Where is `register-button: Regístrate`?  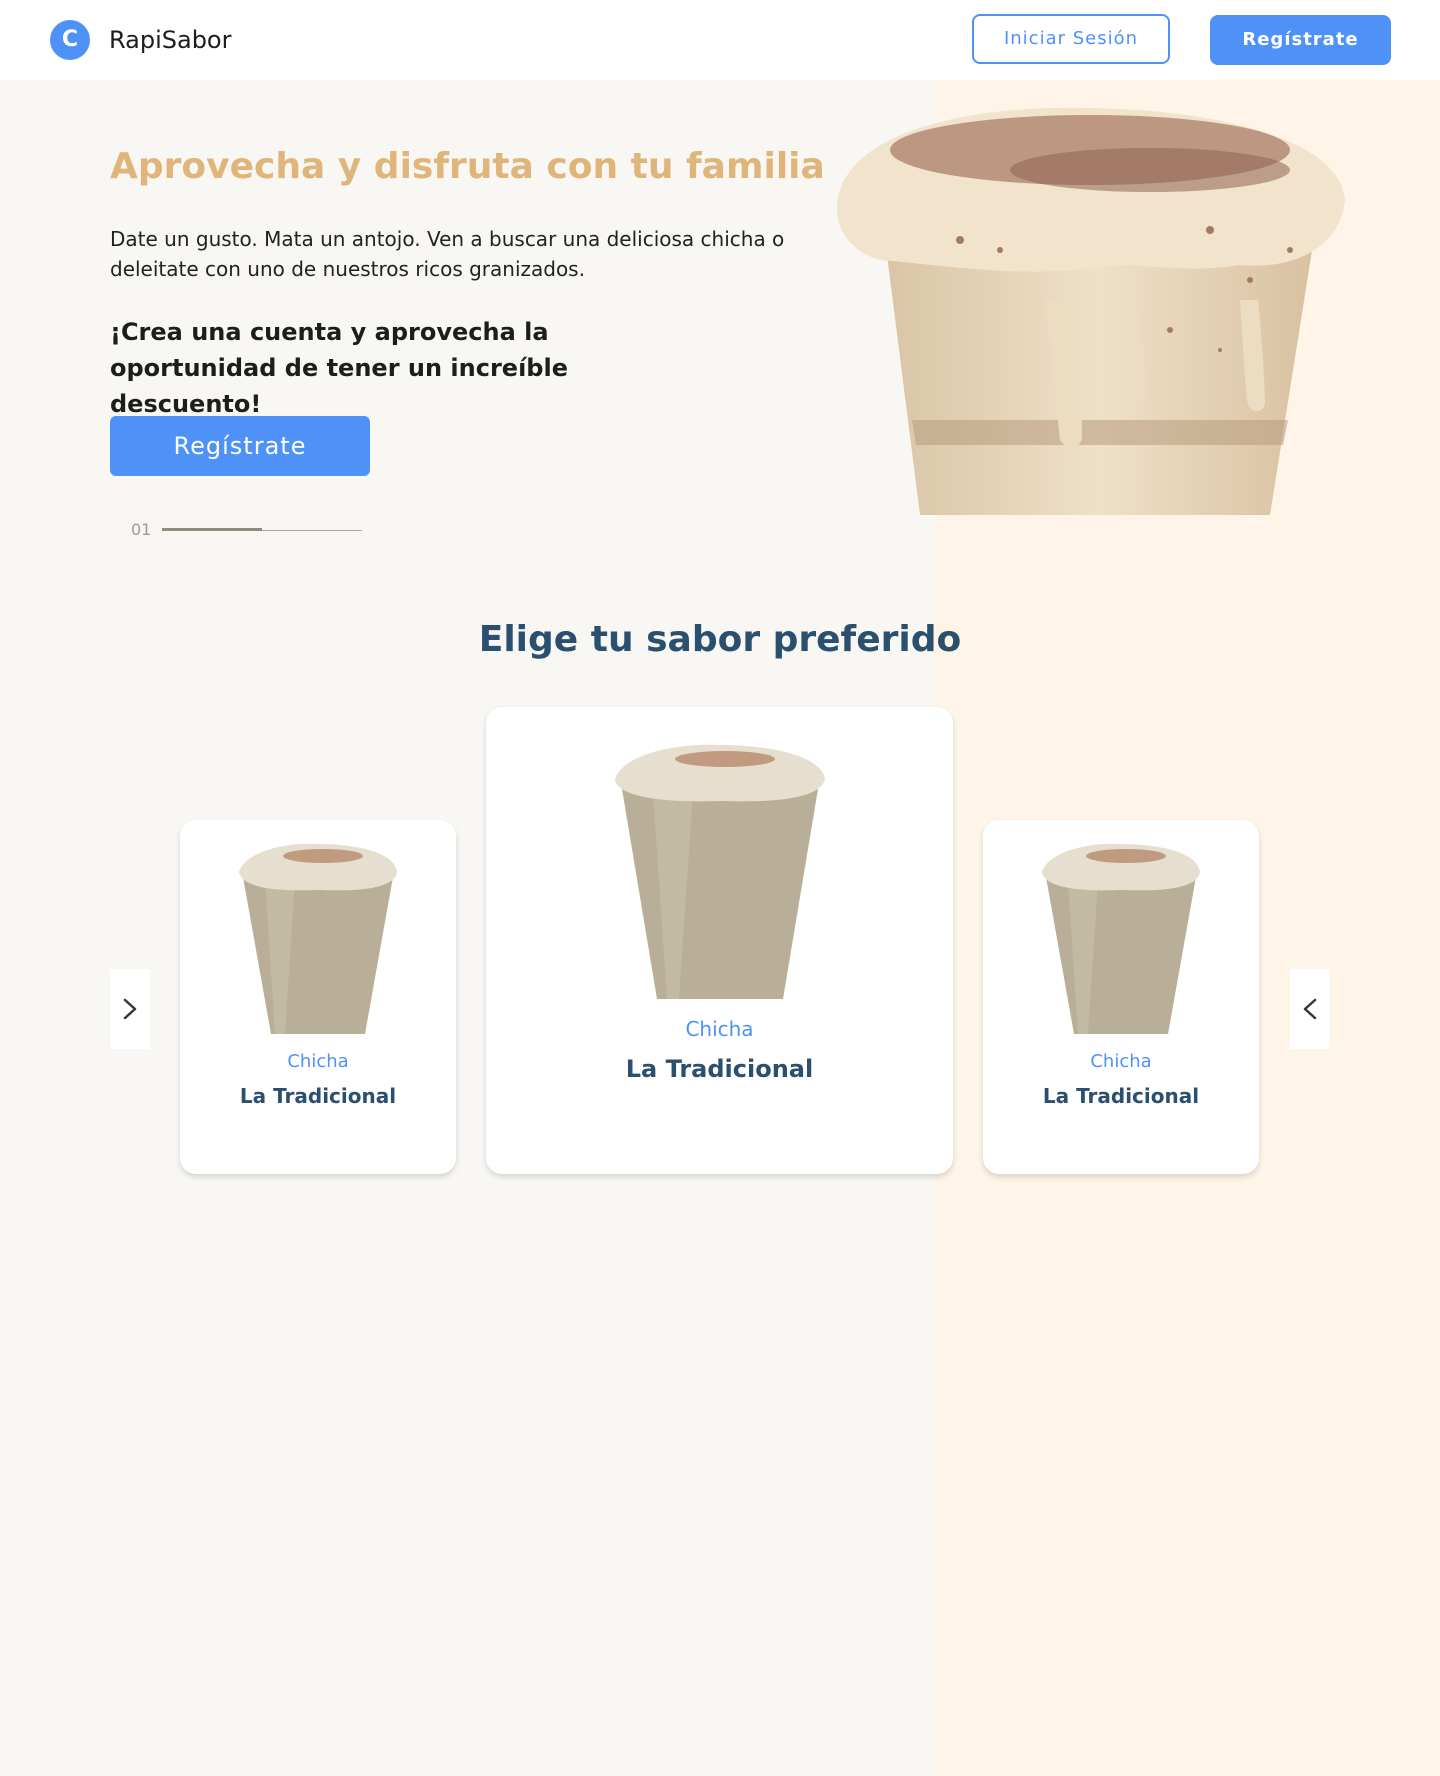 register-button: Regístrate is located at coordinates (1300, 40).